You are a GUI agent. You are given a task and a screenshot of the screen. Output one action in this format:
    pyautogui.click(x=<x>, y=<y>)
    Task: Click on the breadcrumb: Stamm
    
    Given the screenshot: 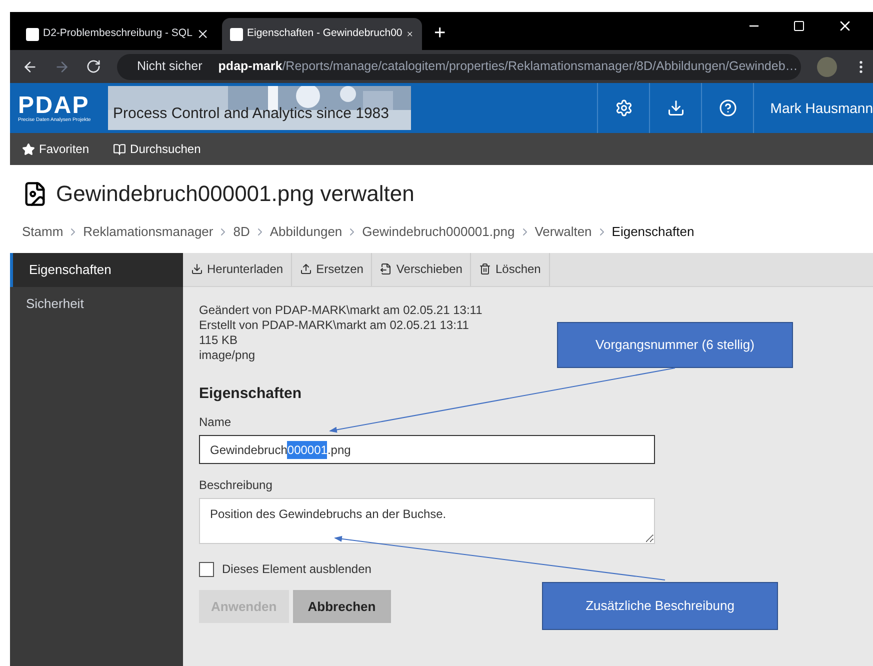 What is the action you would take?
    pyautogui.click(x=43, y=232)
    